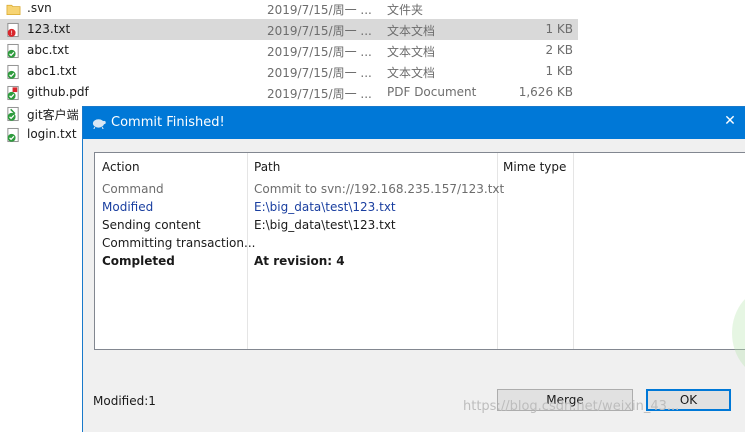 This screenshot has height=432, width=745. I want to click on file-name: 123.txt, so click(49, 29).